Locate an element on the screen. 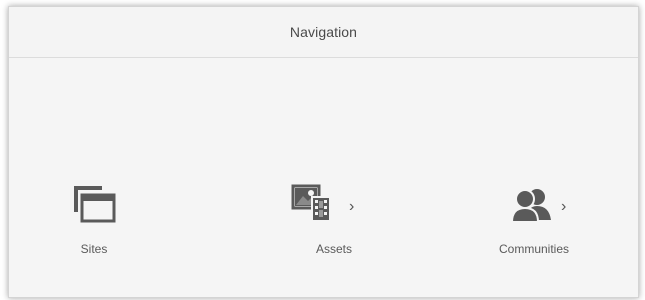 The height and width of the screenshot is (300, 645). assets-icon is located at coordinates (311, 203).